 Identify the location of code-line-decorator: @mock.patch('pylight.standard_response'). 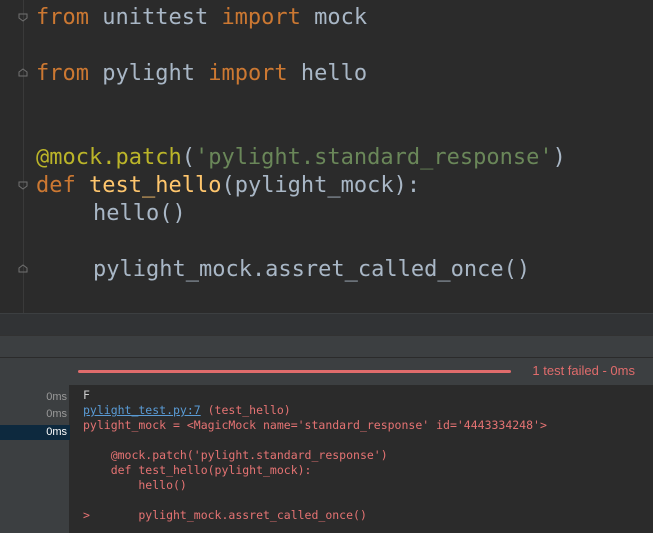
(301, 157).